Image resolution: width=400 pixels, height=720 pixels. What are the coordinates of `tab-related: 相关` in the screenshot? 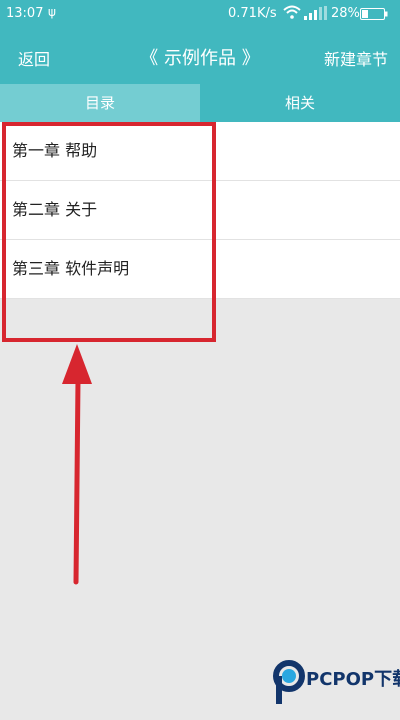 It's located at (300, 103).